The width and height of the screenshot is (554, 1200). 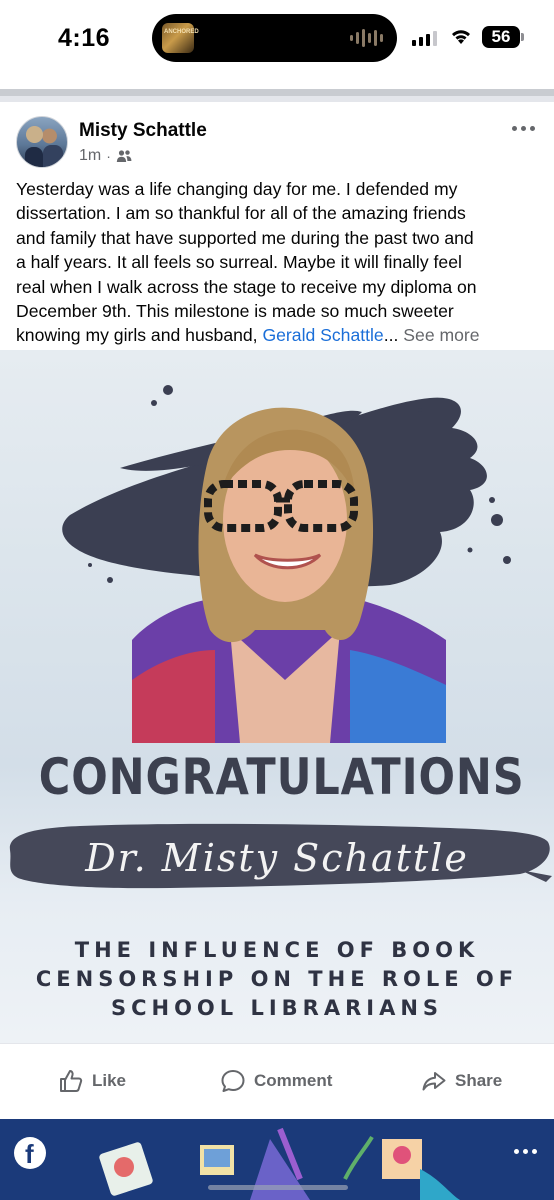 I want to click on post-action-bar: Like Comment Share, so click(x=277, y=1081).